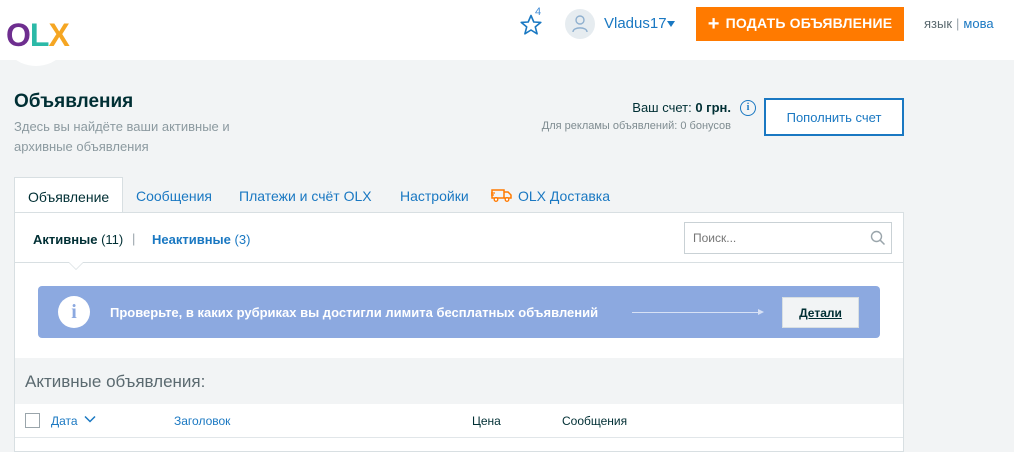 Image resolution: width=1014 pixels, height=452 pixels. Describe the element at coordinates (65, 239) in the screenshot. I see `subtab-active-label: Активные` at that location.